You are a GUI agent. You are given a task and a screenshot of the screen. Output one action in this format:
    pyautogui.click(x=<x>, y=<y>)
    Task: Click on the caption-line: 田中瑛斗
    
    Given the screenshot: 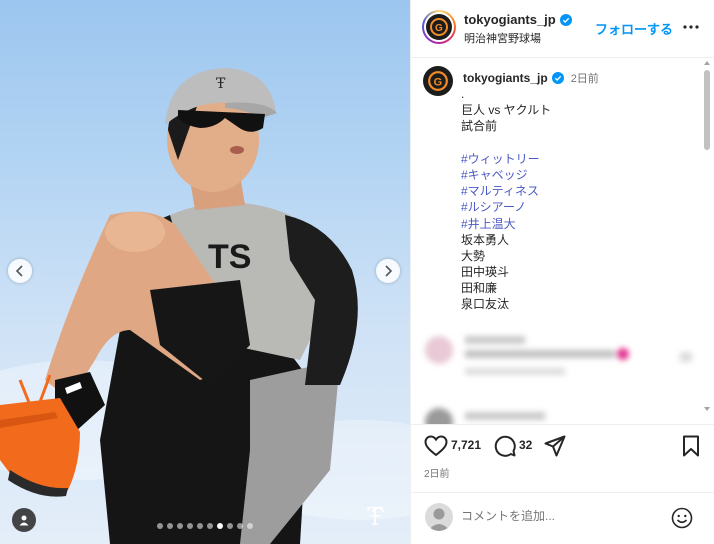 What is the action you would take?
    pyautogui.click(x=485, y=272)
    